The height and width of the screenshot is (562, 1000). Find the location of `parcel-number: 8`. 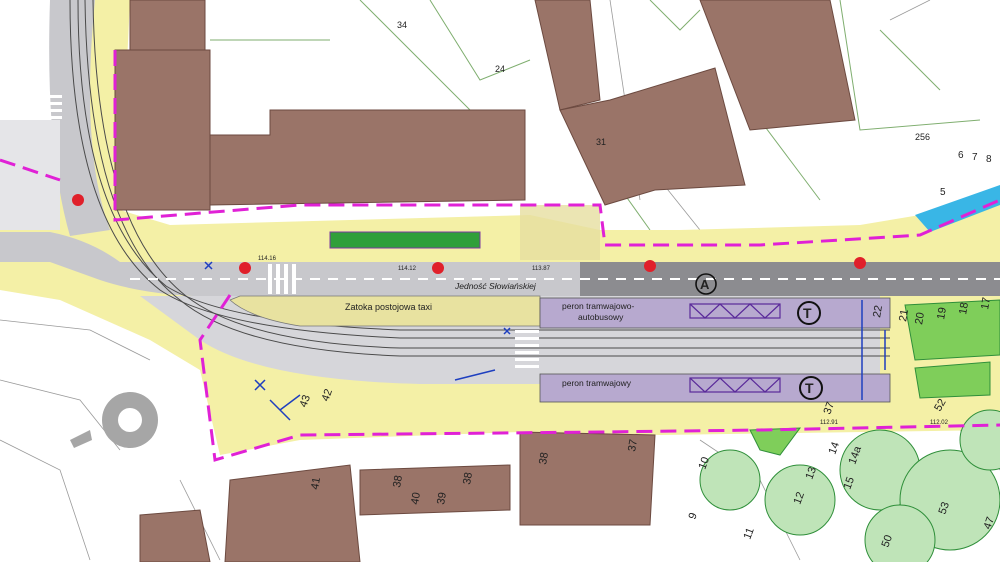

parcel-number: 8 is located at coordinates (989, 159).